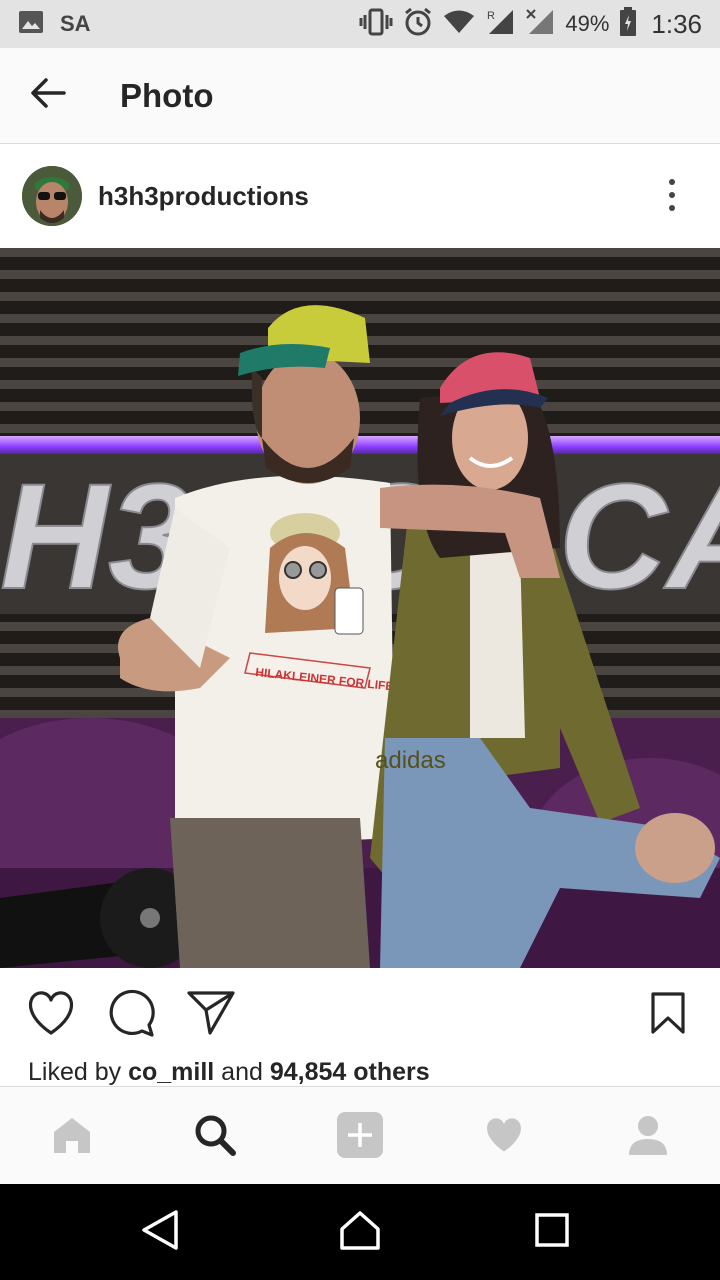 The width and height of the screenshot is (720, 1280). I want to click on back-triangle-icon, so click(160, 1232).